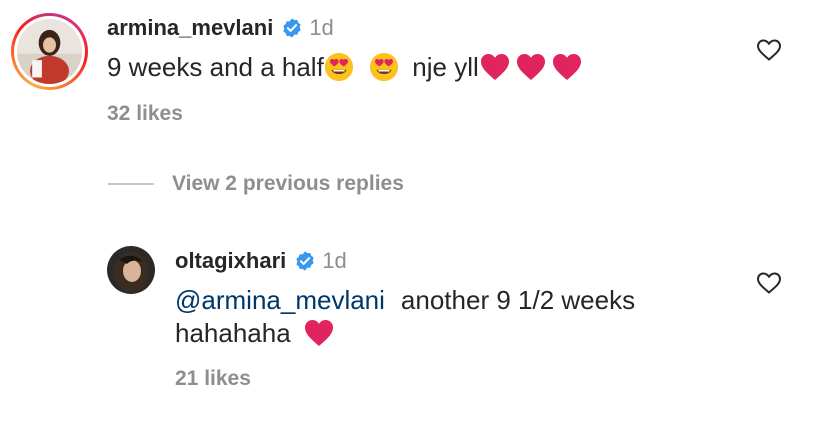 The height and width of the screenshot is (423, 828). Describe the element at coordinates (213, 379) in the screenshot. I see `likes-count: 21 likes` at that location.